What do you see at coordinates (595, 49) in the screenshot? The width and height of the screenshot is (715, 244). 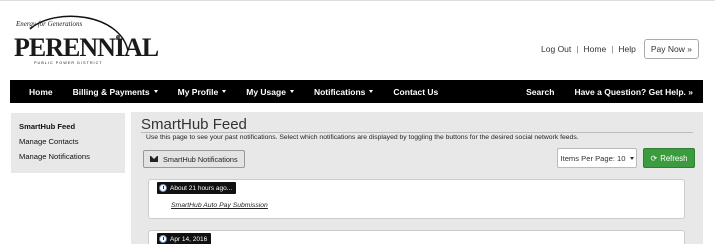 I see `home-link: Home` at bounding box center [595, 49].